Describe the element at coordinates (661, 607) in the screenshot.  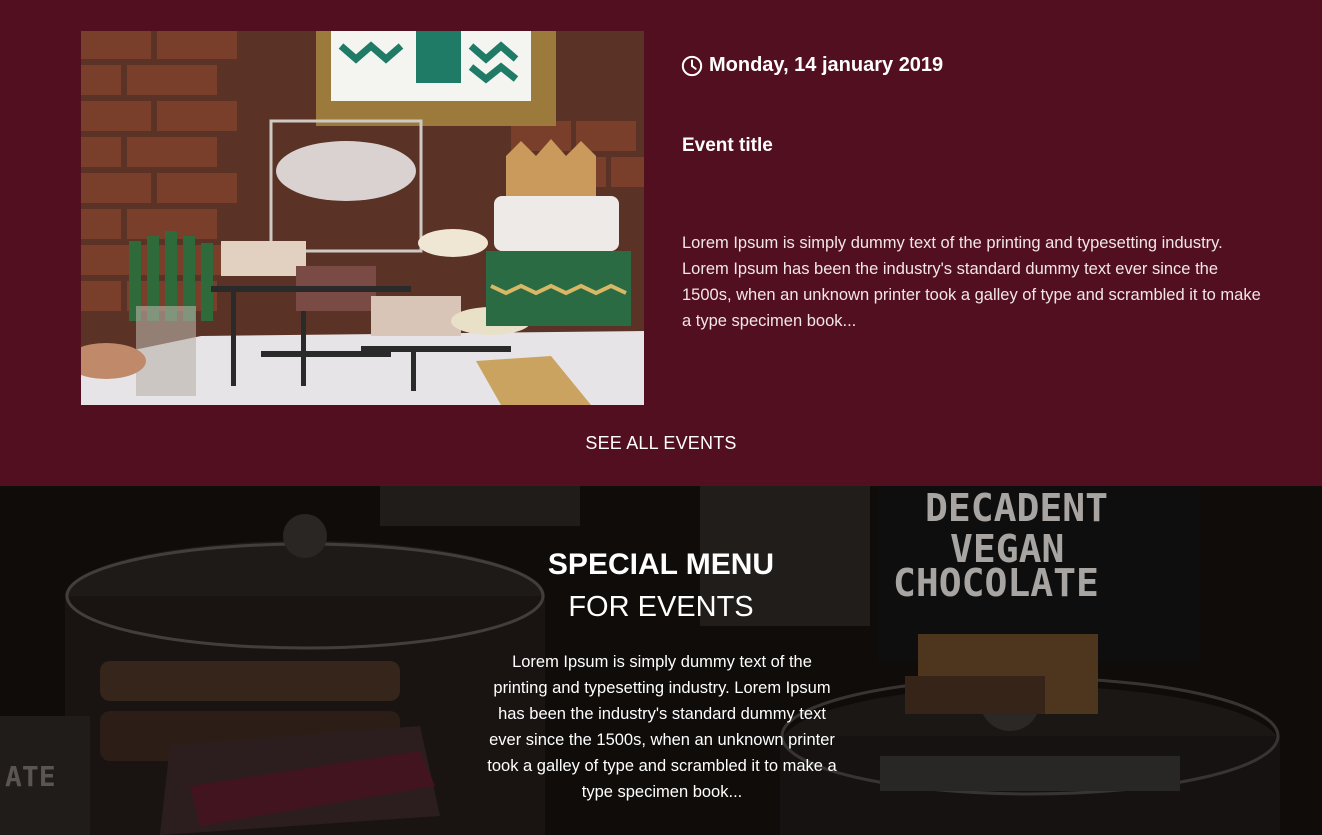
I see `special-menu-subtitle: FOR EVENTS` at that location.